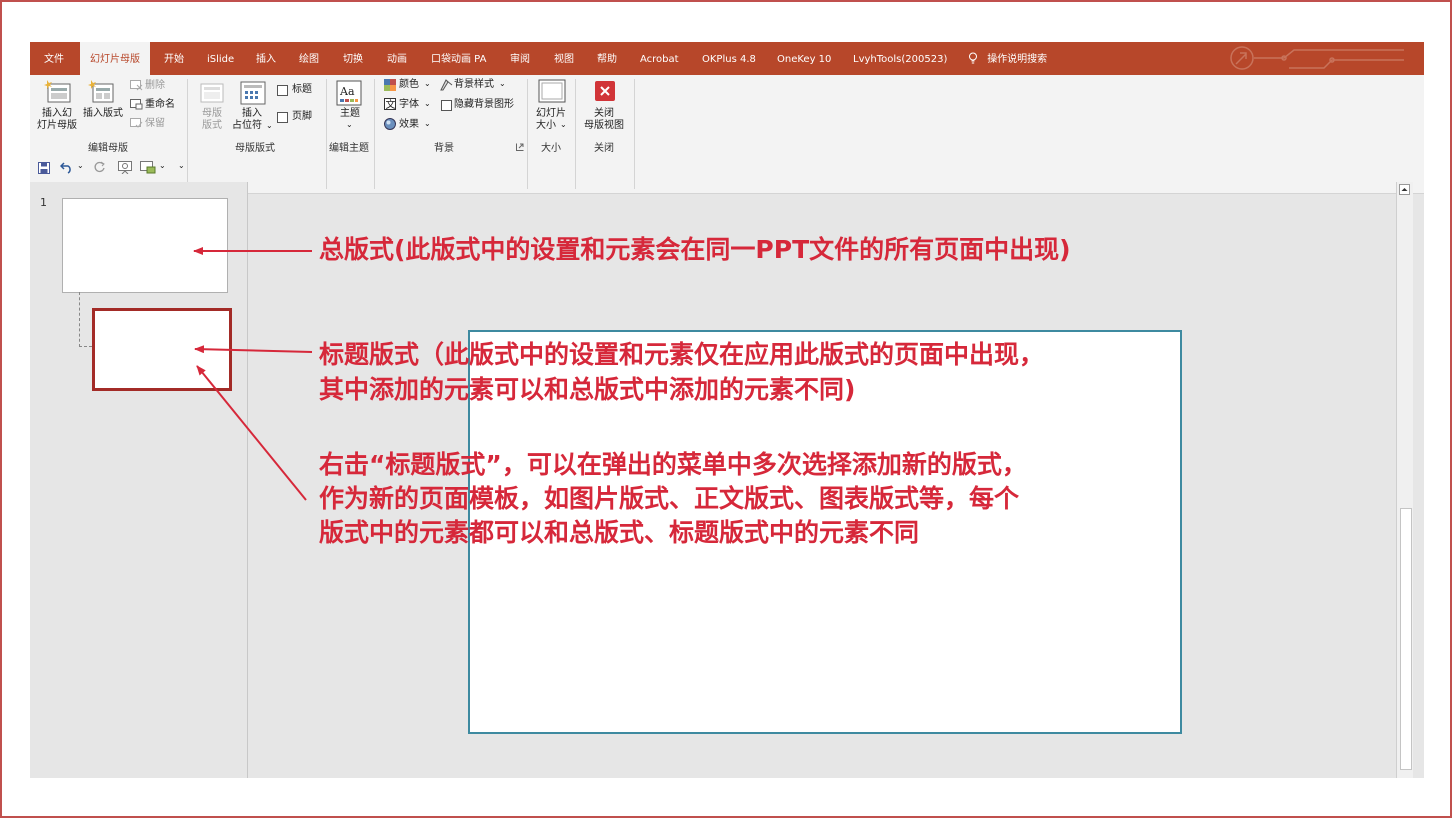 The width and height of the screenshot is (1452, 818). I want to click on annotation-right-click-1: 右击“标题版式”，可以在弹出的菜单中多次选择添加新的版式，, so click(673, 464).